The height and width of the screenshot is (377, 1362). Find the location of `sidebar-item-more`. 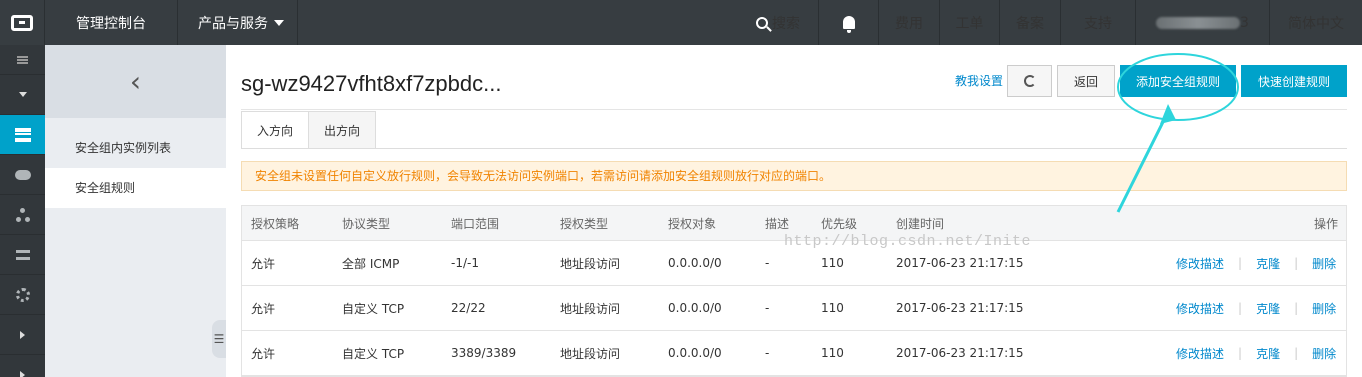

sidebar-item-more is located at coordinates (22, 335).